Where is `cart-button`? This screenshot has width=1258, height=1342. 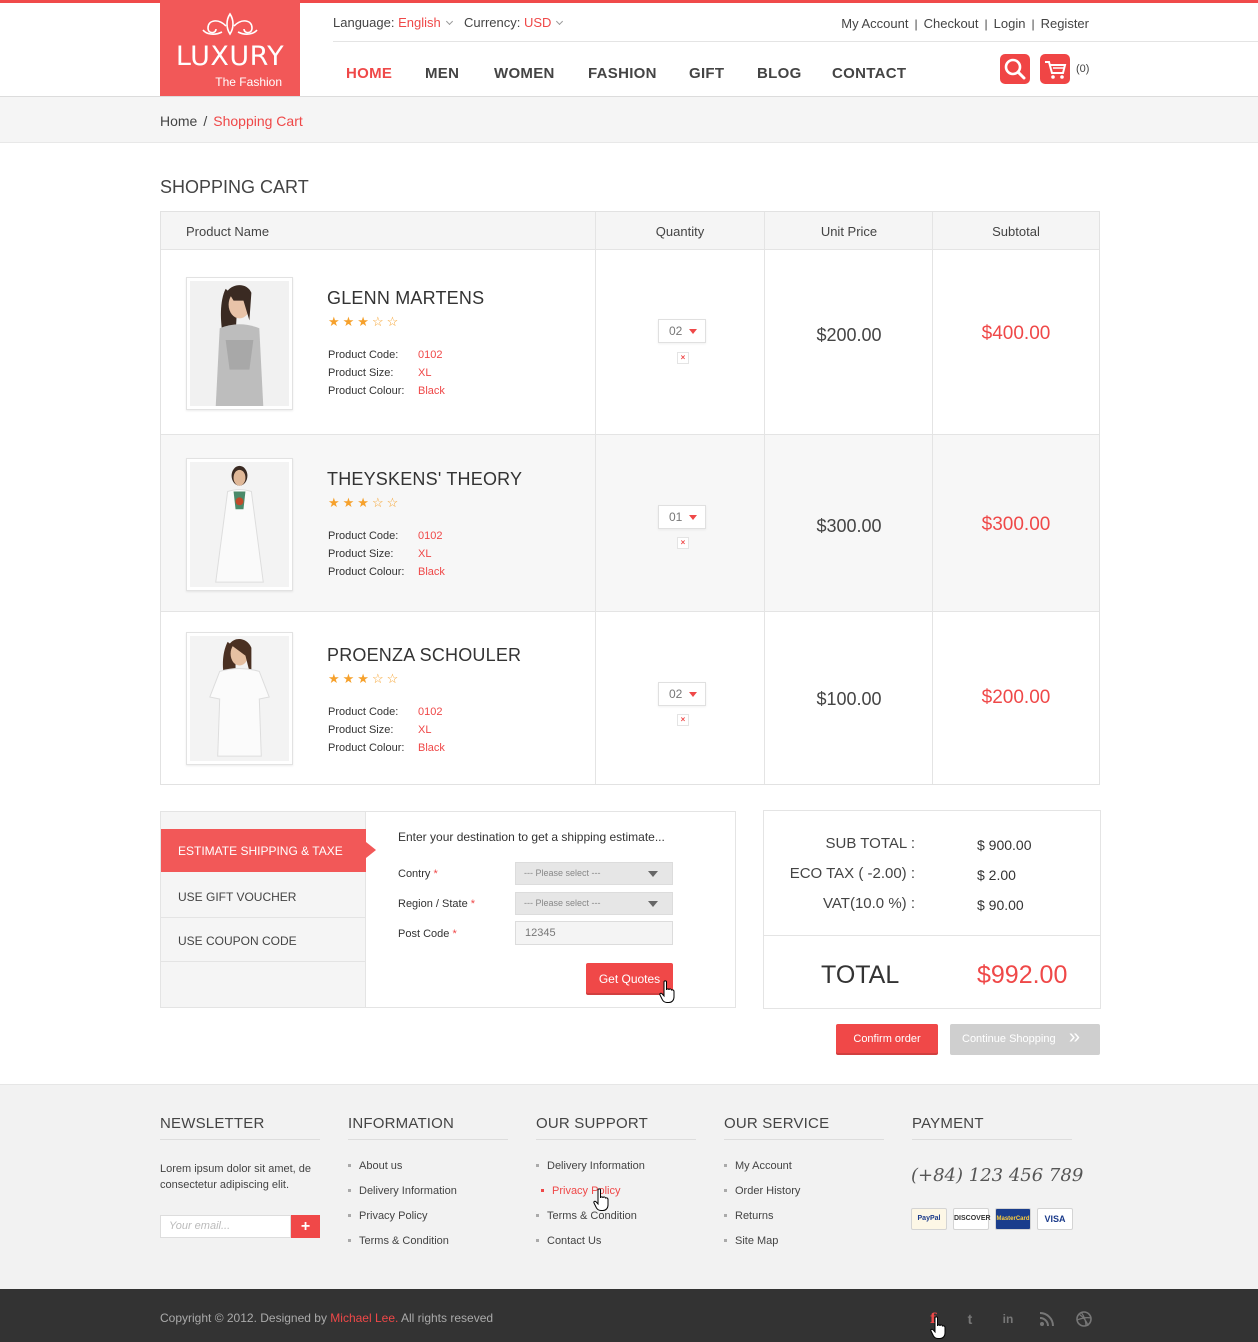
cart-button is located at coordinates (1055, 69).